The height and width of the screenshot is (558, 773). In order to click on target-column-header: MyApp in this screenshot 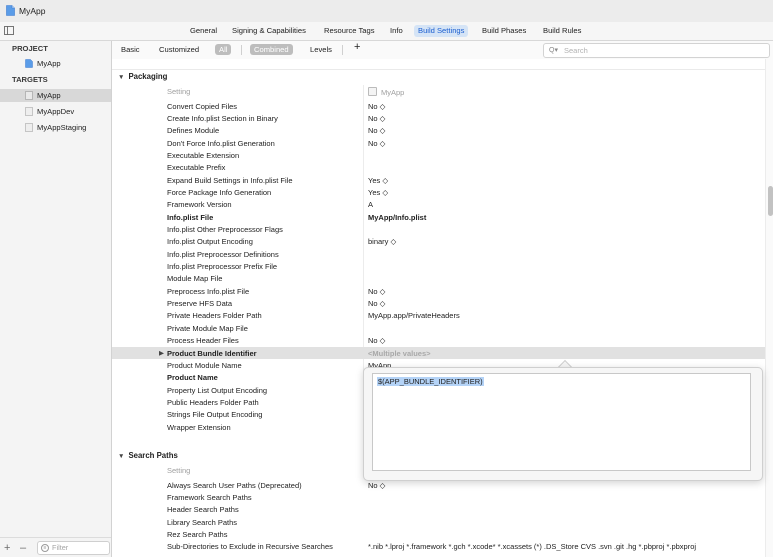, I will do `click(386, 92)`.